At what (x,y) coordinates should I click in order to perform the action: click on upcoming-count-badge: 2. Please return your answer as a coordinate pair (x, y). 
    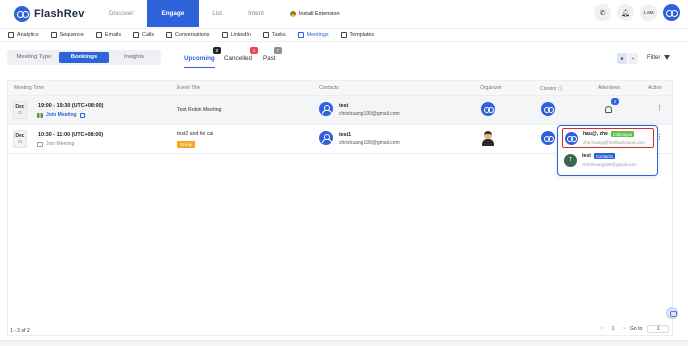
    Looking at the image, I should click on (216, 50).